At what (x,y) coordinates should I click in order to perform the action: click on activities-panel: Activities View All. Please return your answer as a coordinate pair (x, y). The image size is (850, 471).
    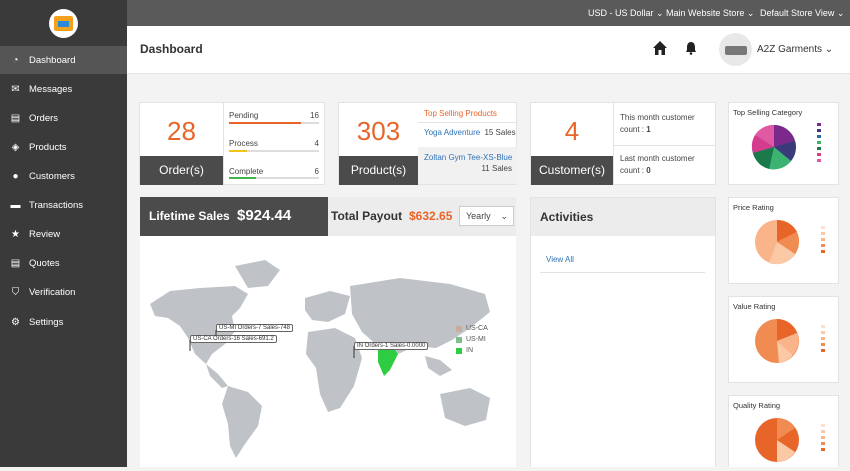
    Looking at the image, I should click on (623, 332).